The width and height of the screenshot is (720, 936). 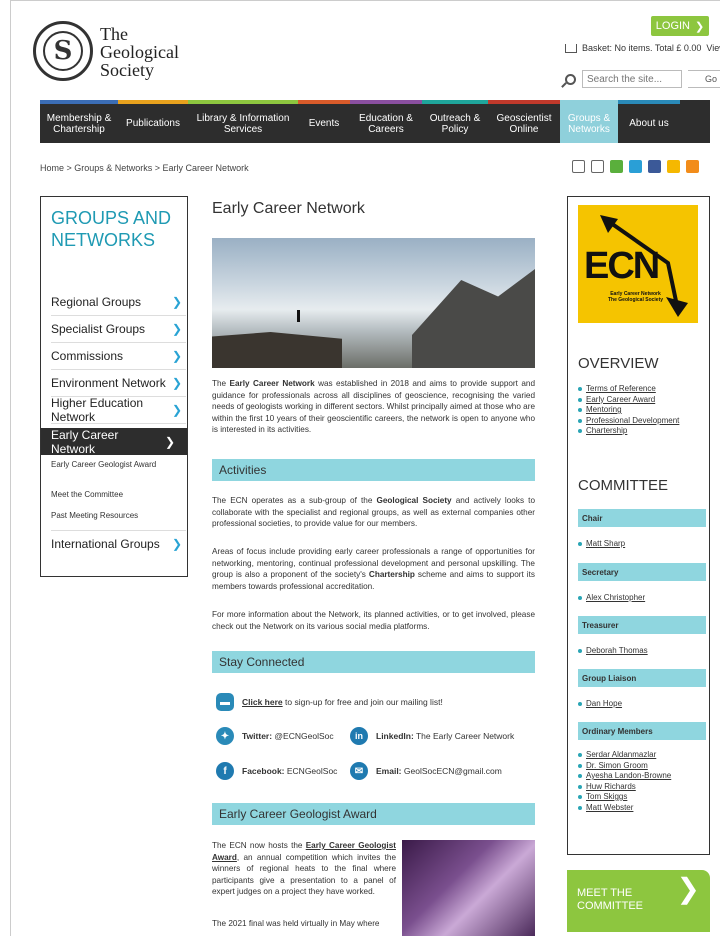 What do you see at coordinates (680, 26) in the screenshot?
I see `login-button: LOGIN ❯` at bounding box center [680, 26].